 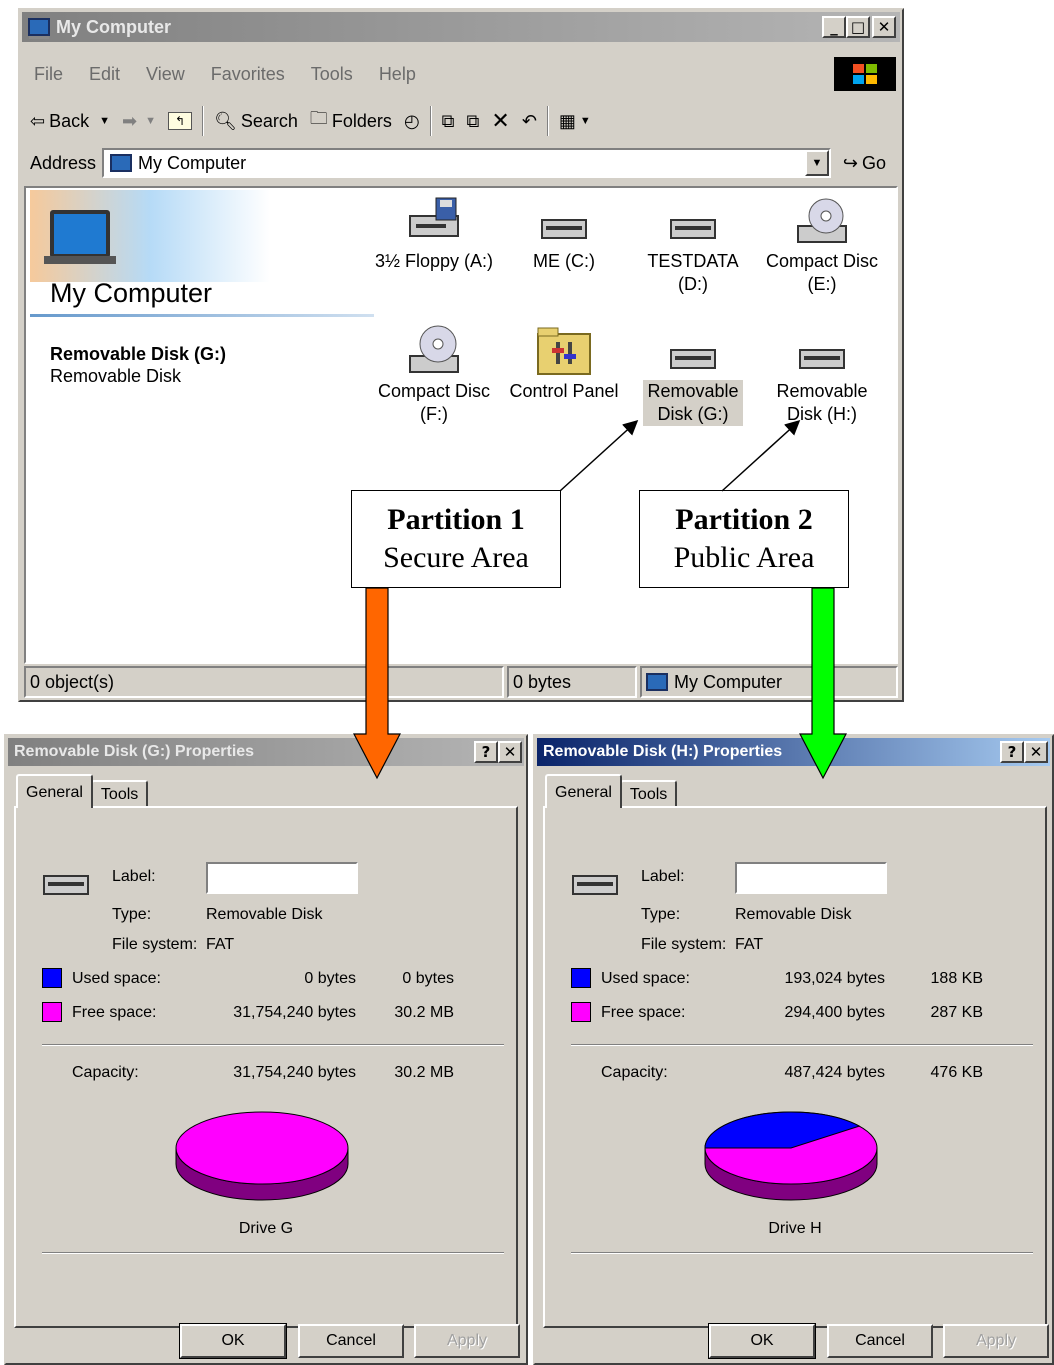 I want to click on menu-view: View, so click(x=165, y=74).